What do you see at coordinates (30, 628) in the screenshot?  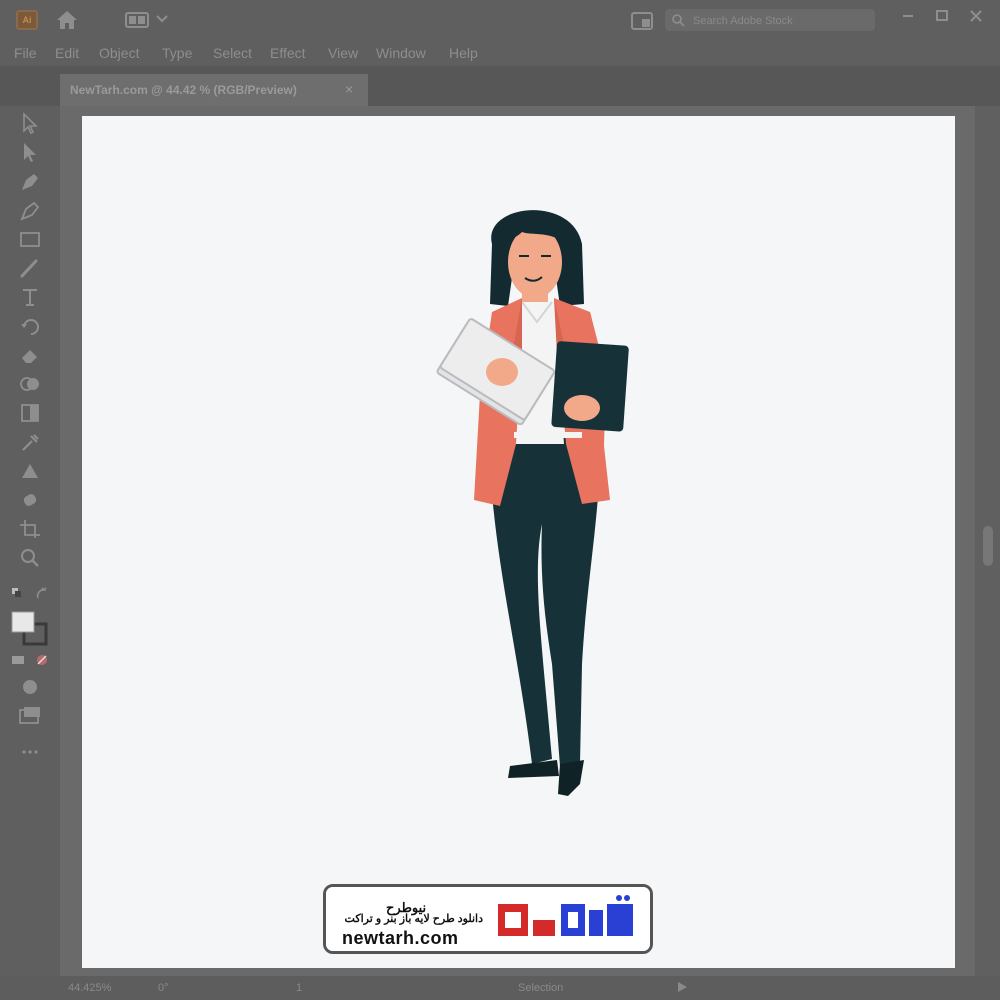 I see `fill-stroke-swatch` at bounding box center [30, 628].